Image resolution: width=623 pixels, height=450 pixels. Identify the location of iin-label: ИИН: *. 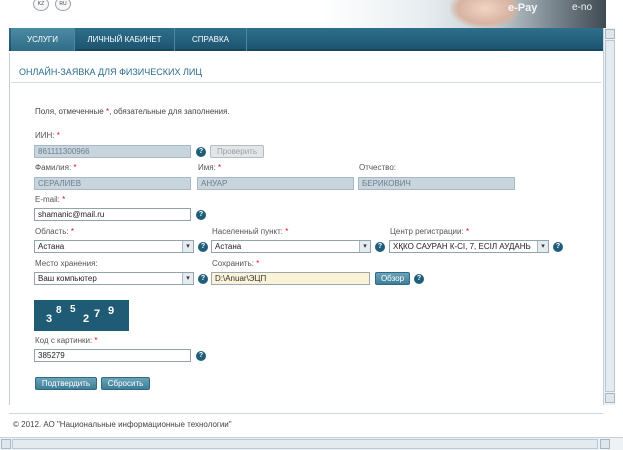
(47, 135).